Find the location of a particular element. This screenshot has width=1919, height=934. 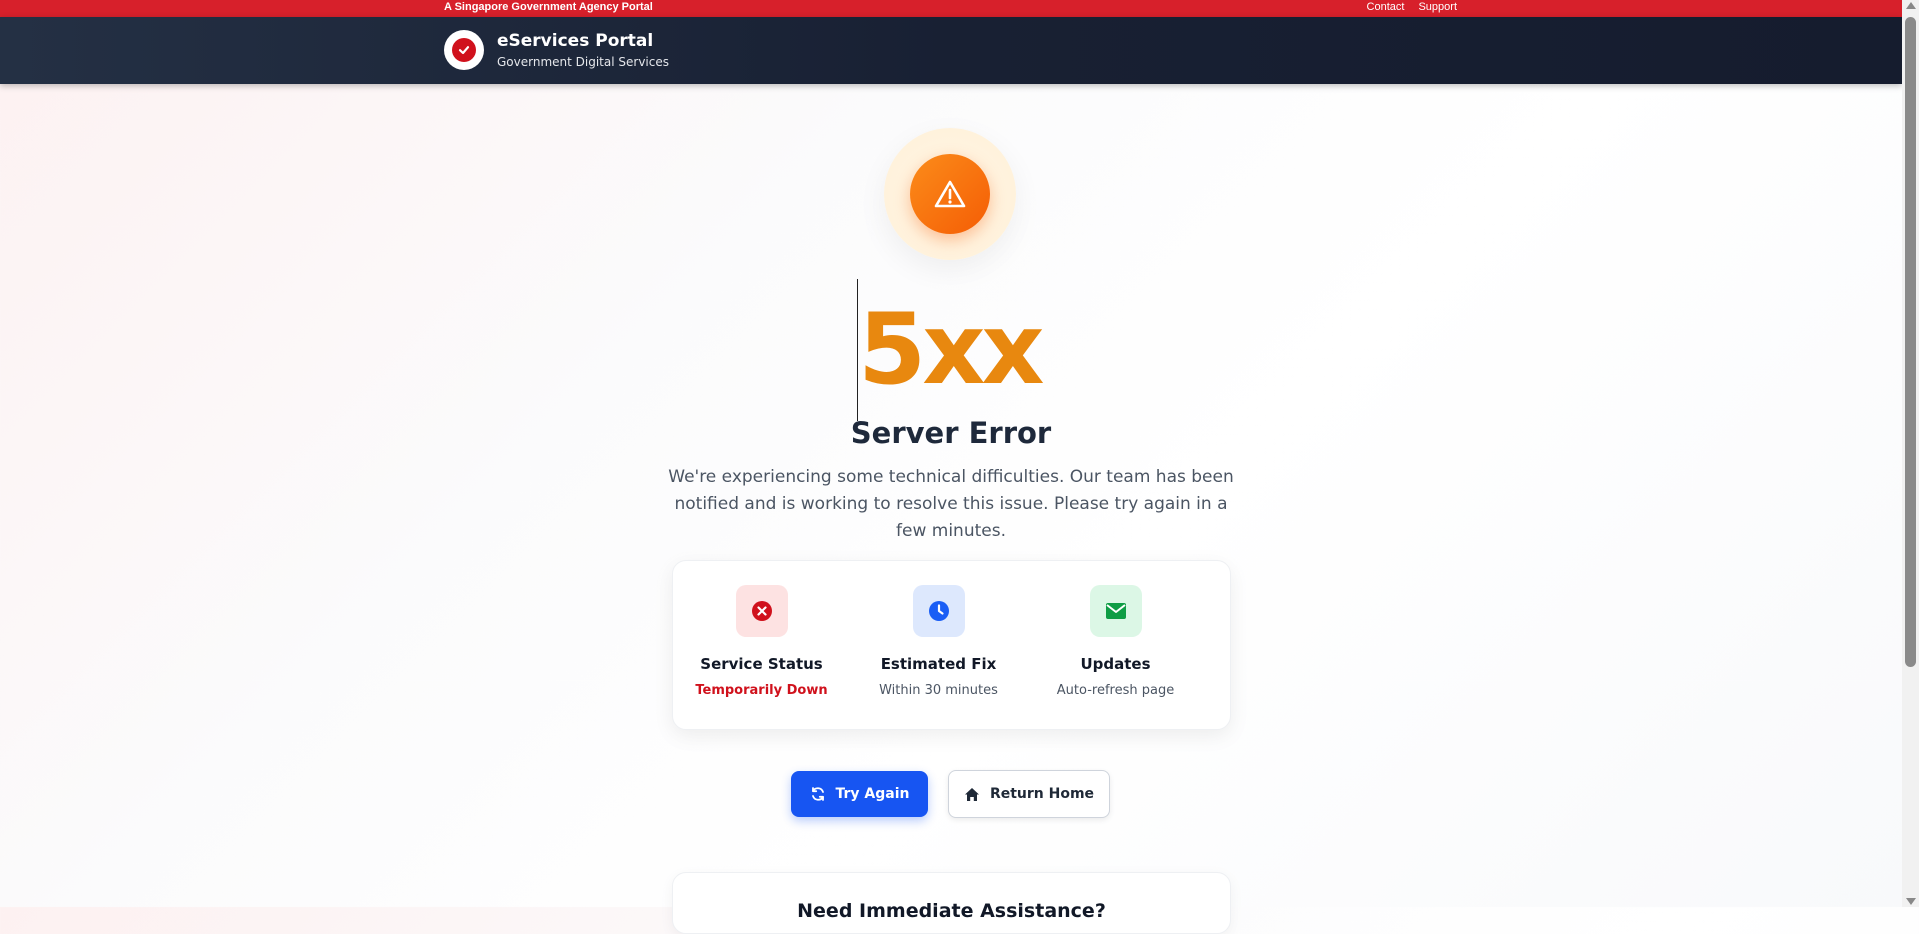

scroll-up-arrow-icon is located at coordinates (1911, 5).